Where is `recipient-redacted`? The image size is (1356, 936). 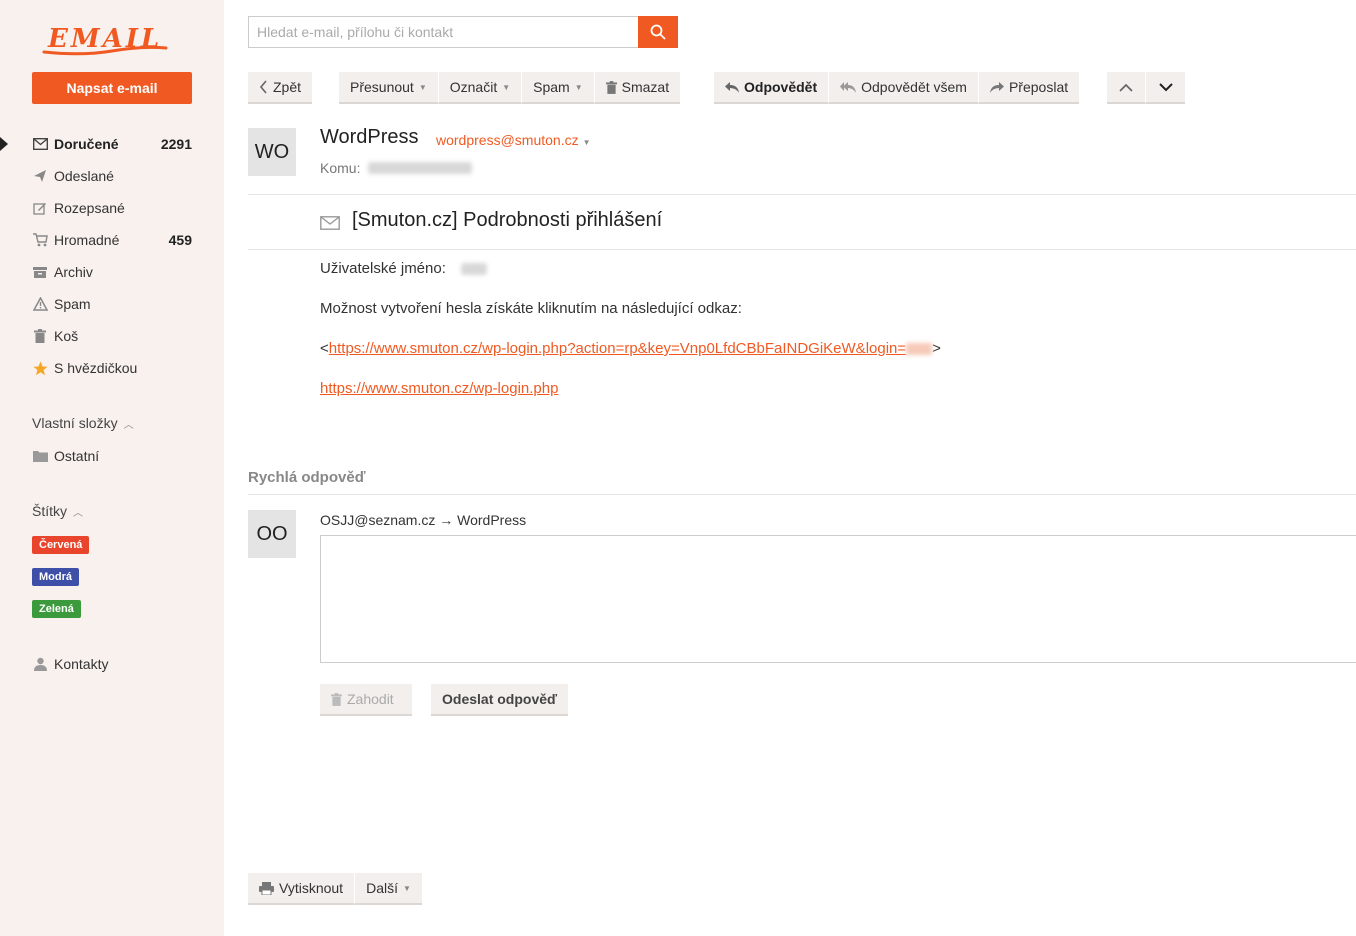
recipient-redacted is located at coordinates (420, 168).